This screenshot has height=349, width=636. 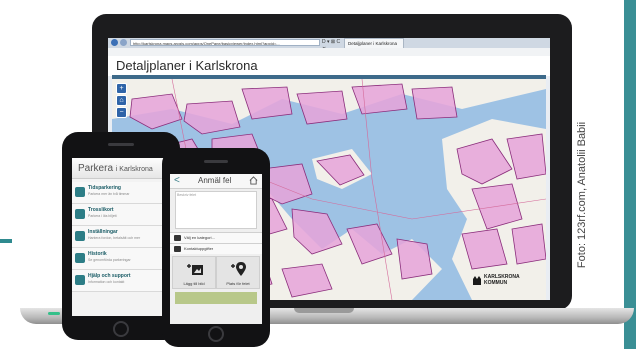 I want to click on back-icon: <, so click(x=177, y=180).